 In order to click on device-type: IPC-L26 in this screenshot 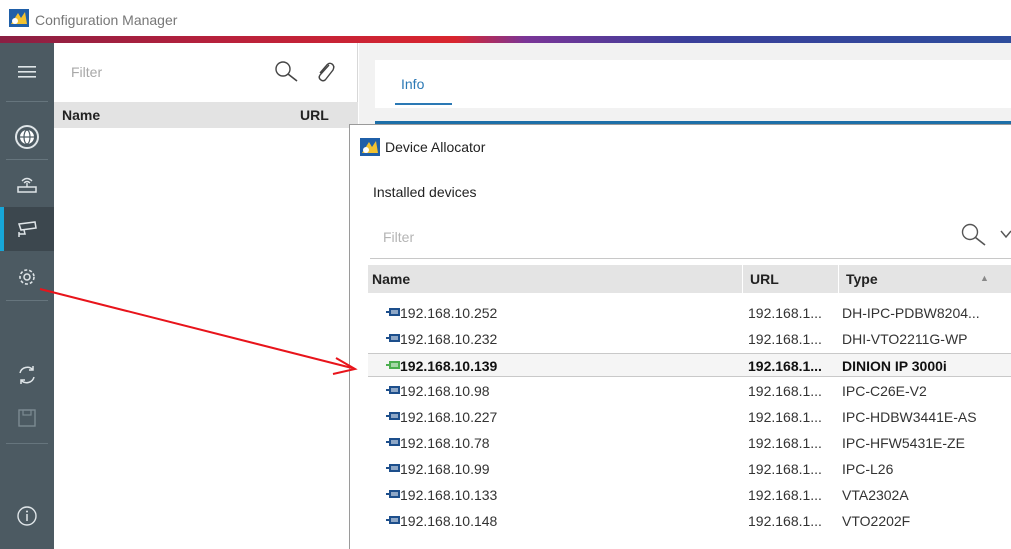, I will do `click(868, 469)`.